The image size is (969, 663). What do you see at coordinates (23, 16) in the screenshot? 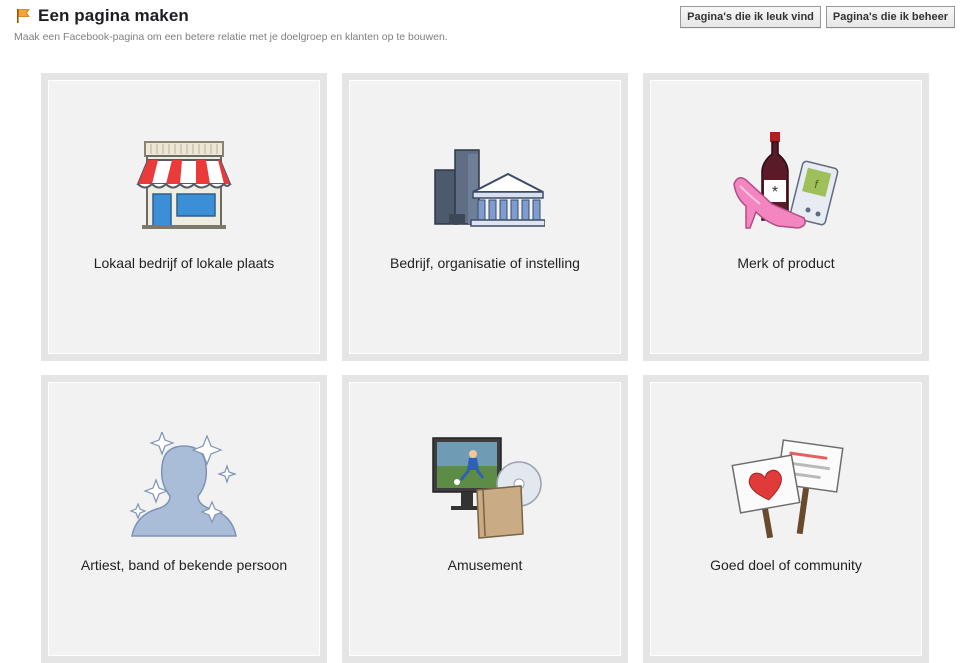
I see `flag-icon` at bounding box center [23, 16].